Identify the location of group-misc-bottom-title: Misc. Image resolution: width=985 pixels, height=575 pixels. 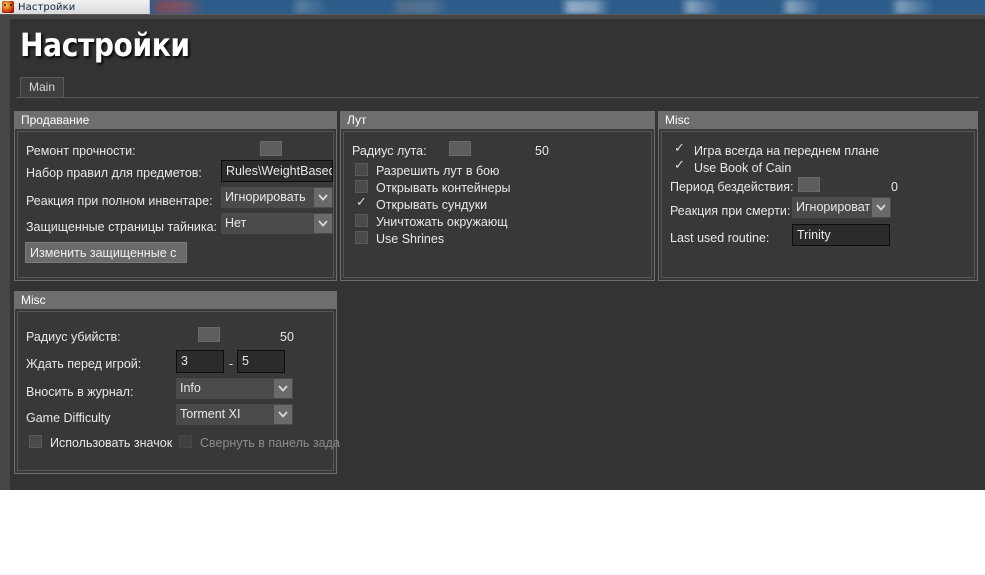
(175, 300).